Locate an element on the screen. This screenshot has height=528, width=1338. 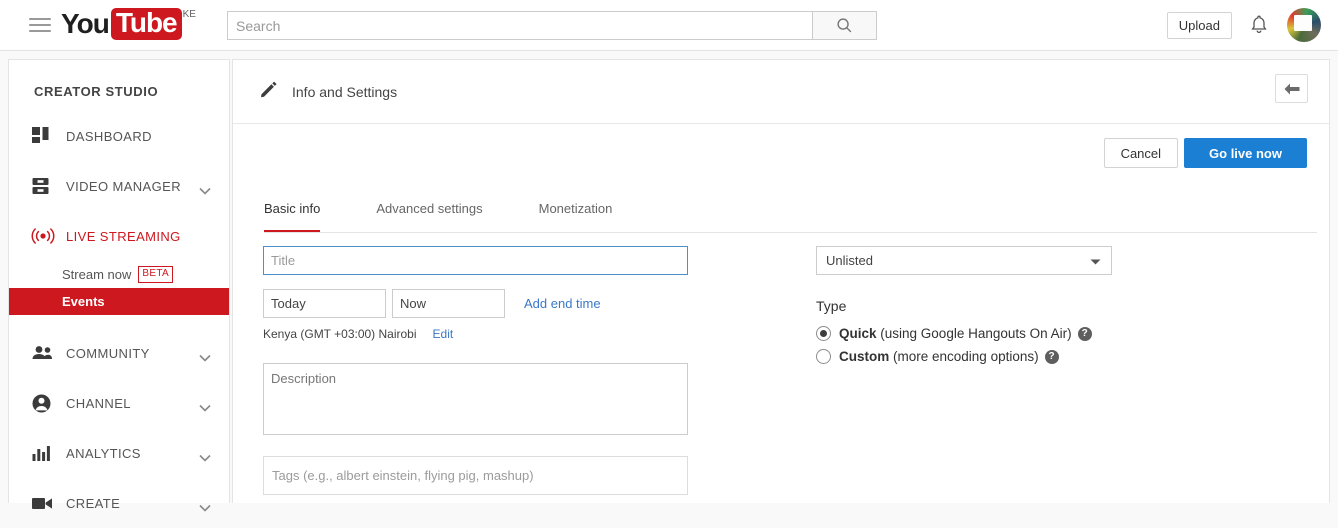
hamburger-menu-icon is located at coordinates (40, 25).